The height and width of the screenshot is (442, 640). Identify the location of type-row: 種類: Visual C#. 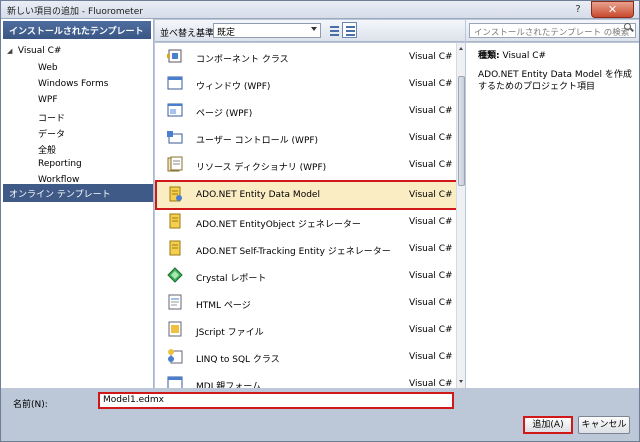
(512, 54).